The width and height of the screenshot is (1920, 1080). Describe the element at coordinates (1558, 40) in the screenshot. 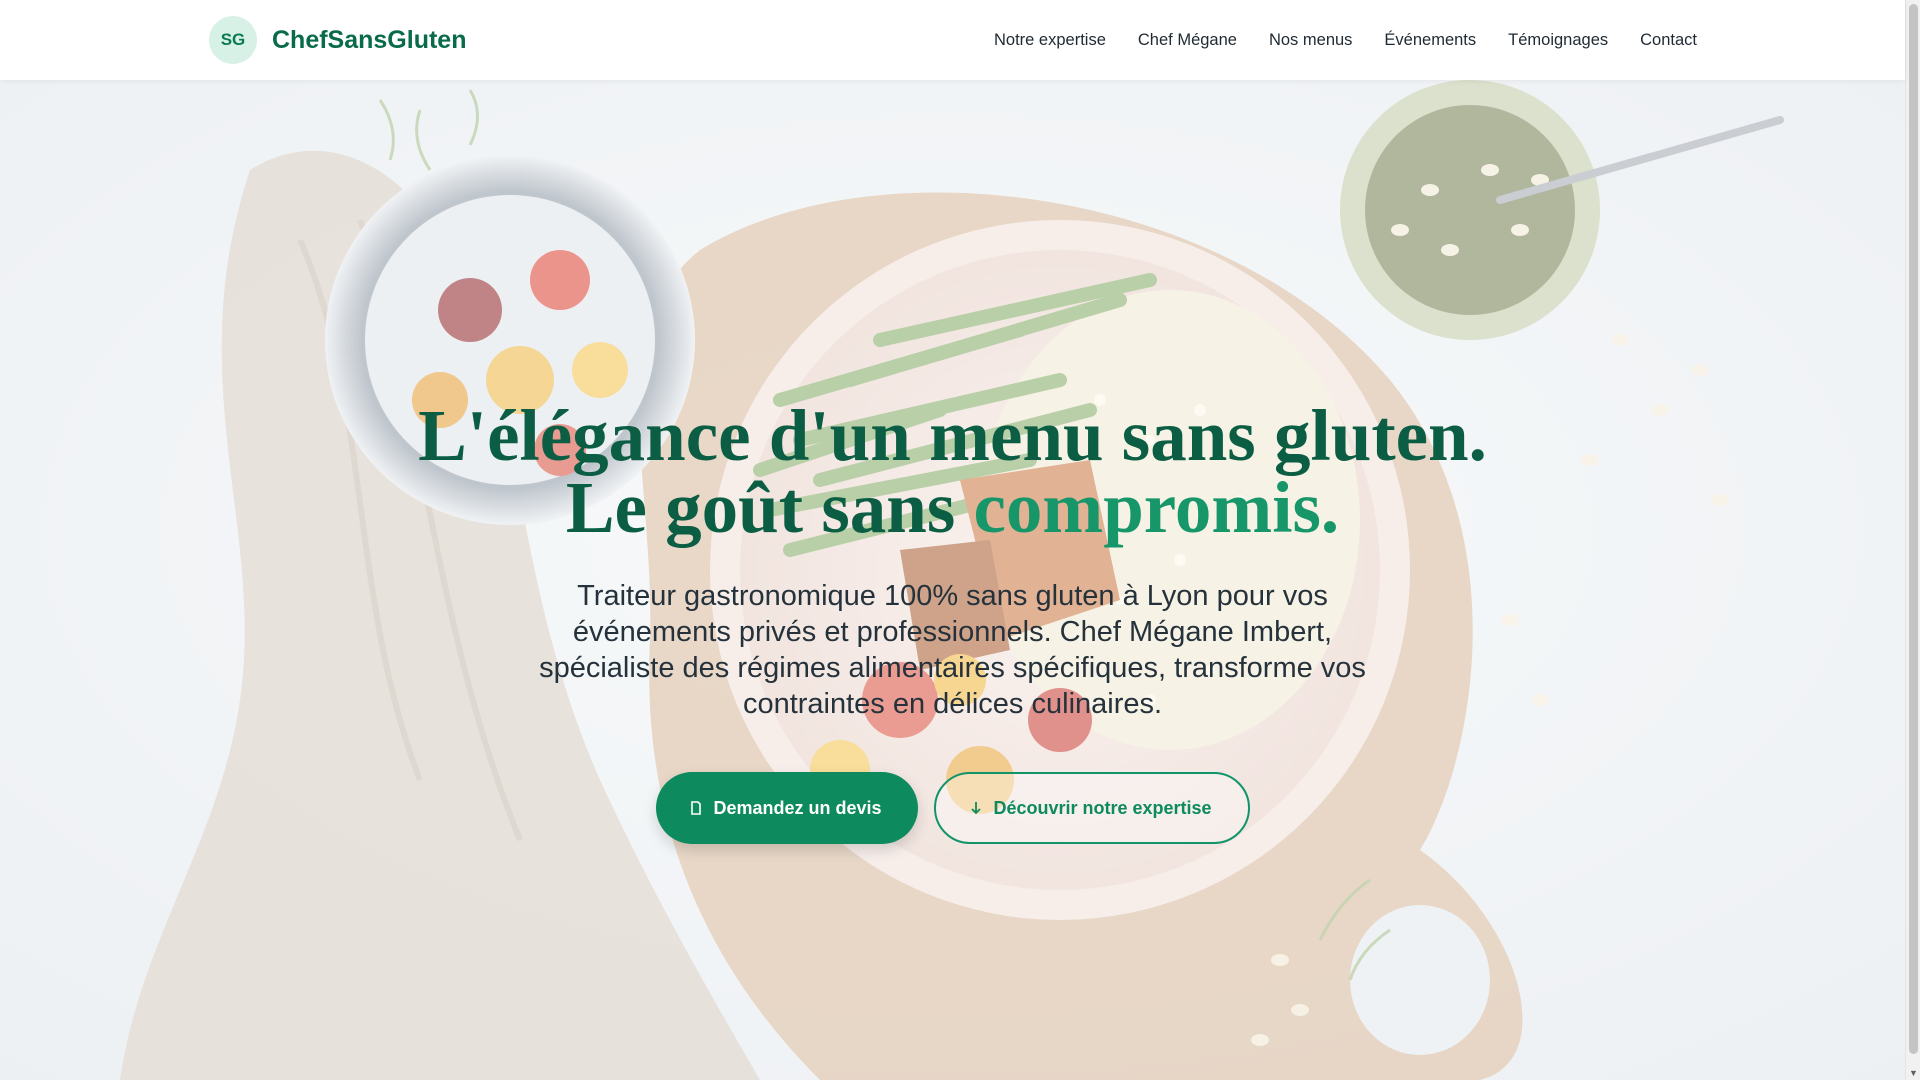

I see `nav-item-temoignages: Témoignages` at that location.